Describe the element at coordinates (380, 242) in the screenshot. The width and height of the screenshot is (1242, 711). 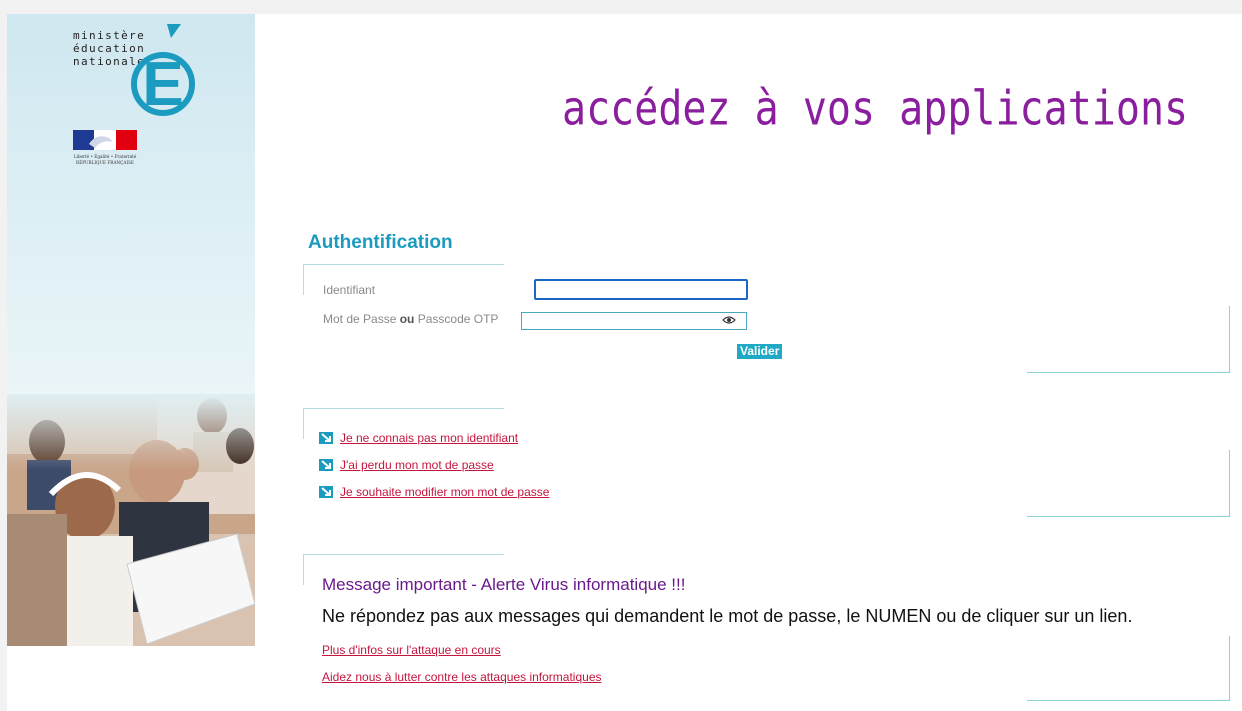
I see `auth-section-title: Authentification` at that location.